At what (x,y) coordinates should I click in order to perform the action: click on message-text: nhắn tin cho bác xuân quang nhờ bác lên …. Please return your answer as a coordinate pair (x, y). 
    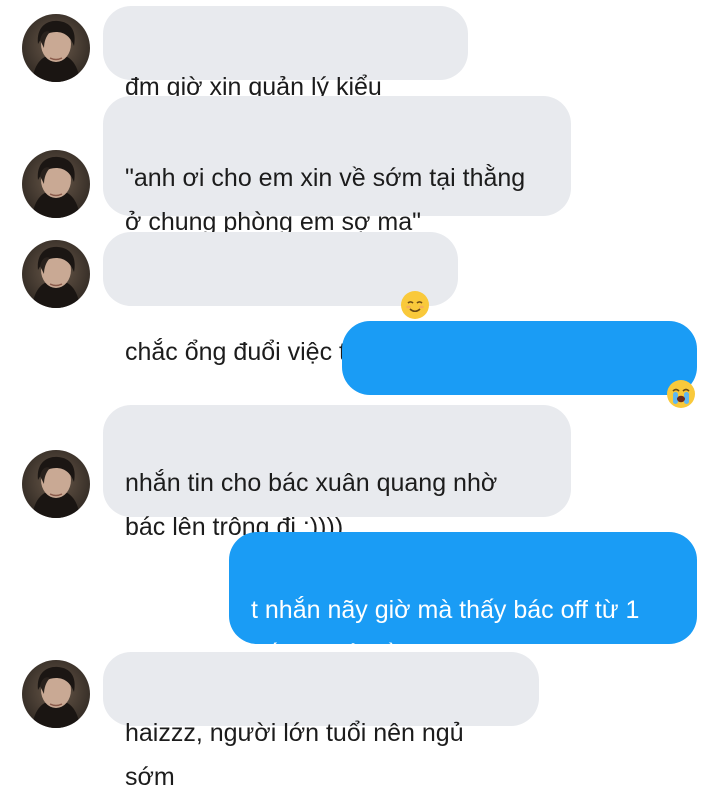
    Looking at the image, I should click on (311, 505).